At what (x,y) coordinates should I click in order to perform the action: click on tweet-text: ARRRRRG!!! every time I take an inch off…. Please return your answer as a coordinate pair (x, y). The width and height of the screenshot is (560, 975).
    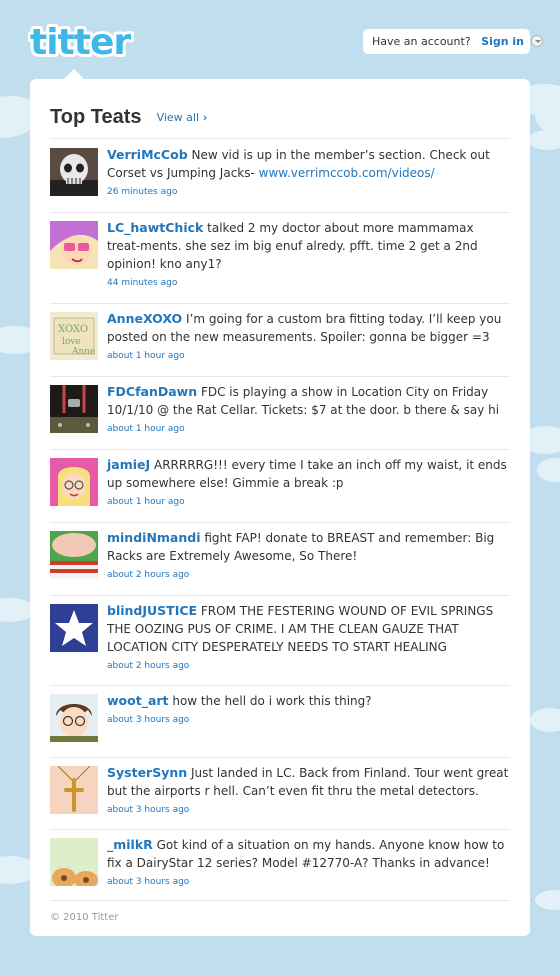
    Looking at the image, I should click on (307, 474).